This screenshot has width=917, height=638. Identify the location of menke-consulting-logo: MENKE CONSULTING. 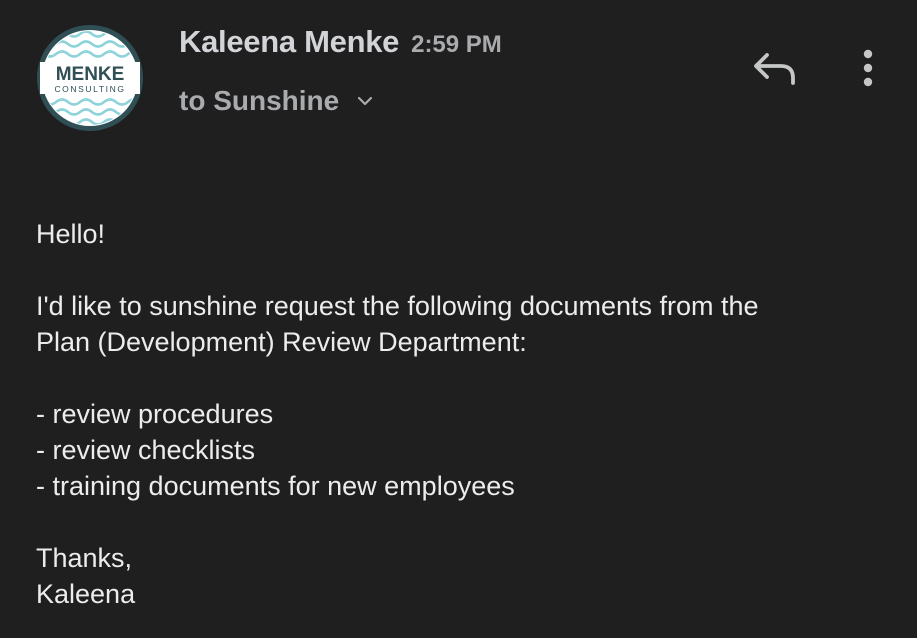
(90, 78).